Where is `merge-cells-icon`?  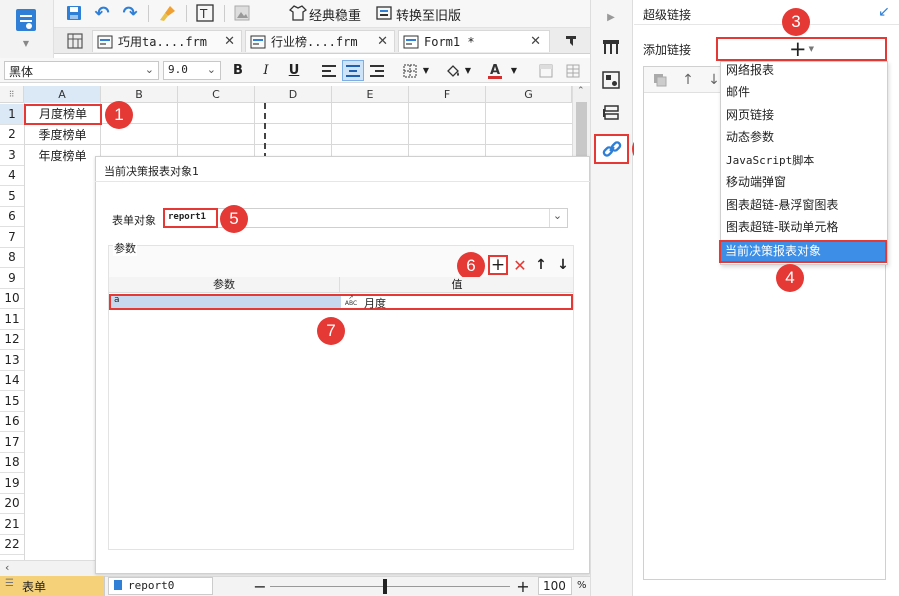 merge-cells-icon is located at coordinates (546, 70).